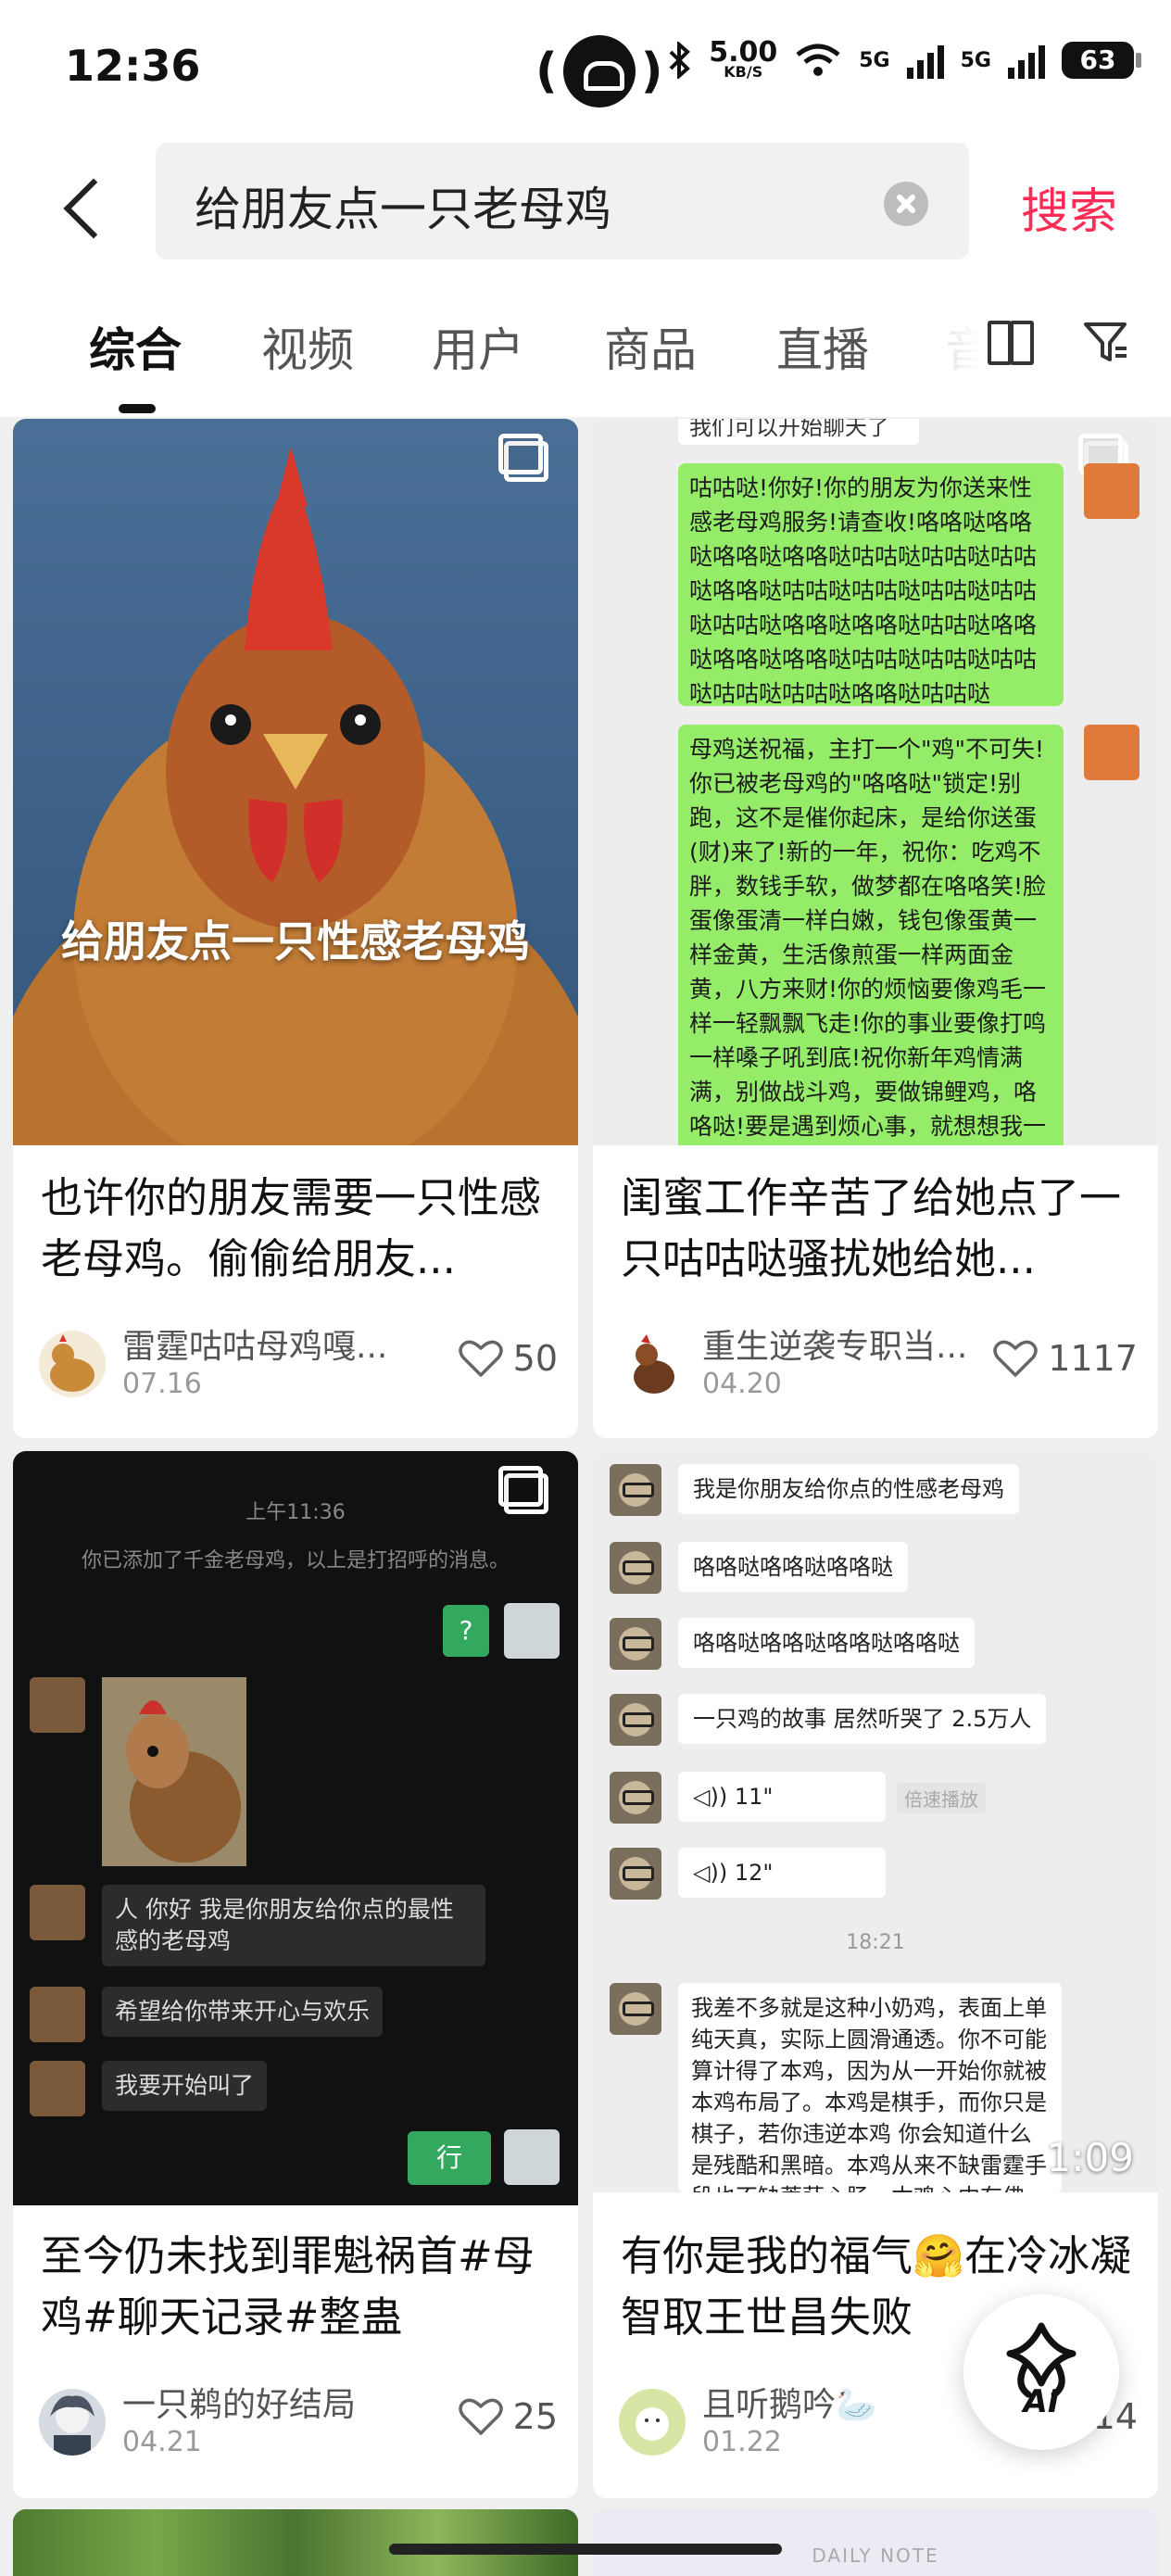 This screenshot has width=1171, height=2576. What do you see at coordinates (823, 346) in the screenshot?
I see `tab-live: 直播` at bounding box center [823, 346].